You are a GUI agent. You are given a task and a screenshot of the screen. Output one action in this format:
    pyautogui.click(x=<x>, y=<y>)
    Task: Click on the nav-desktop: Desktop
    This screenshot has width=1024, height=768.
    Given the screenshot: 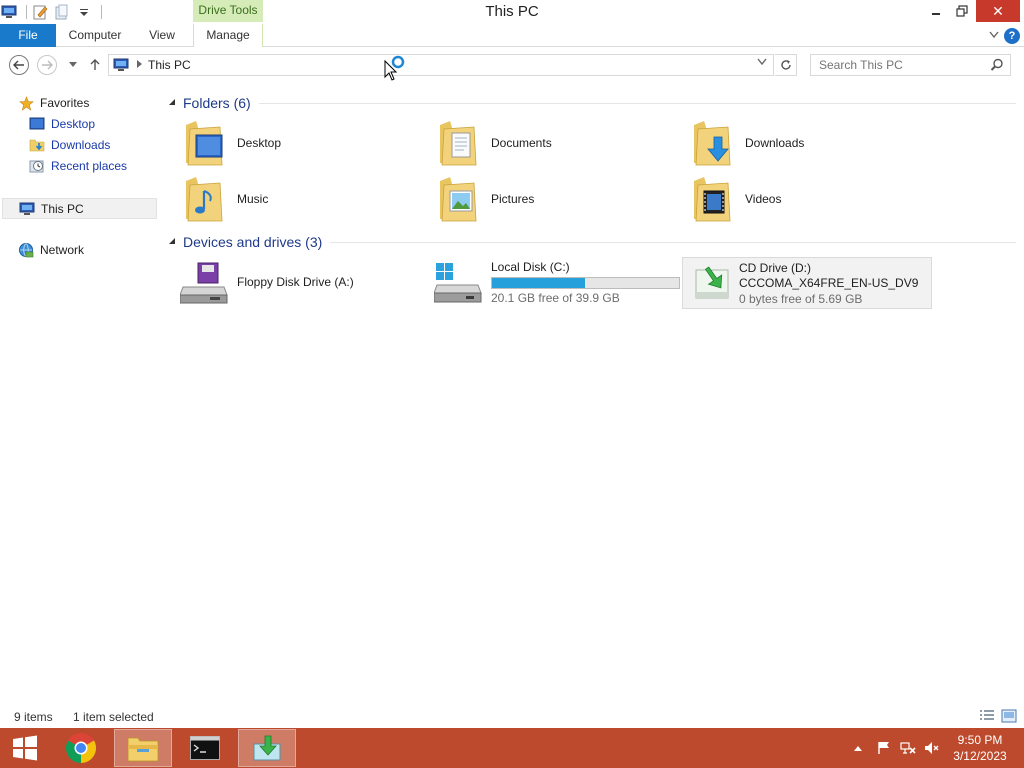 What is the action you would take?
    pyautogui.click(x=62, y=124)
    